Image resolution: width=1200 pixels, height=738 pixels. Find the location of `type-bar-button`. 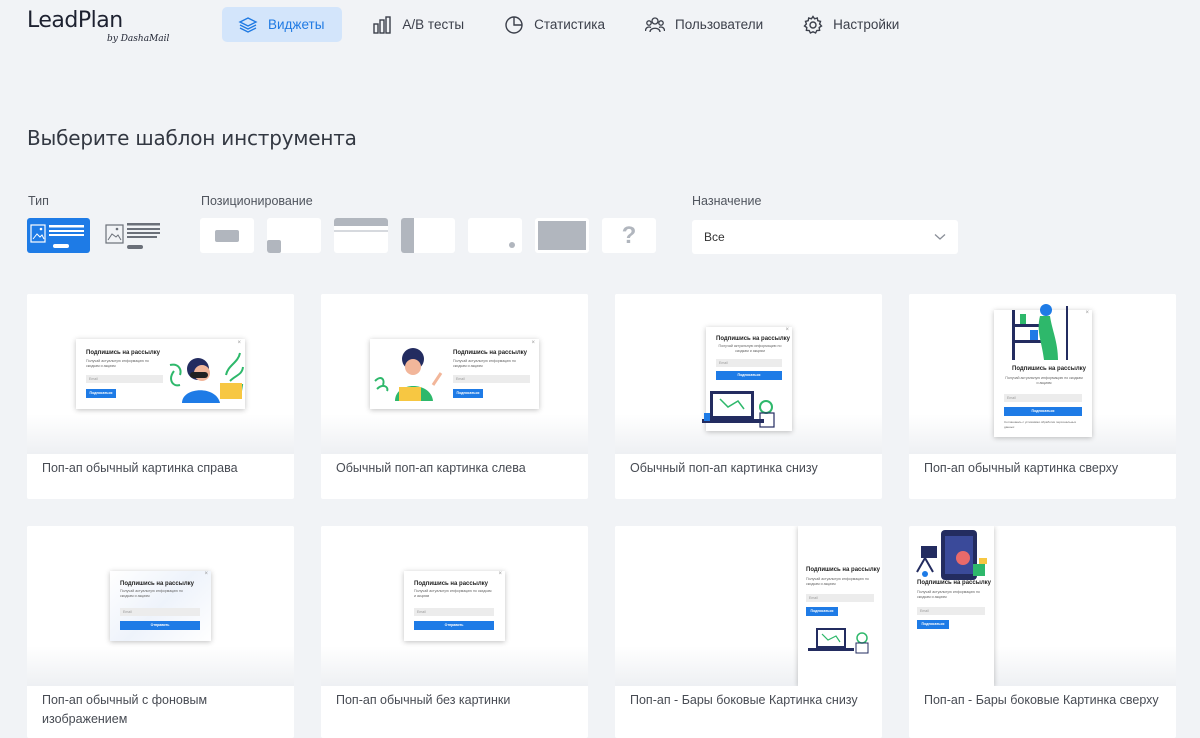

type-bar-button is located at coordinates (131, 235).